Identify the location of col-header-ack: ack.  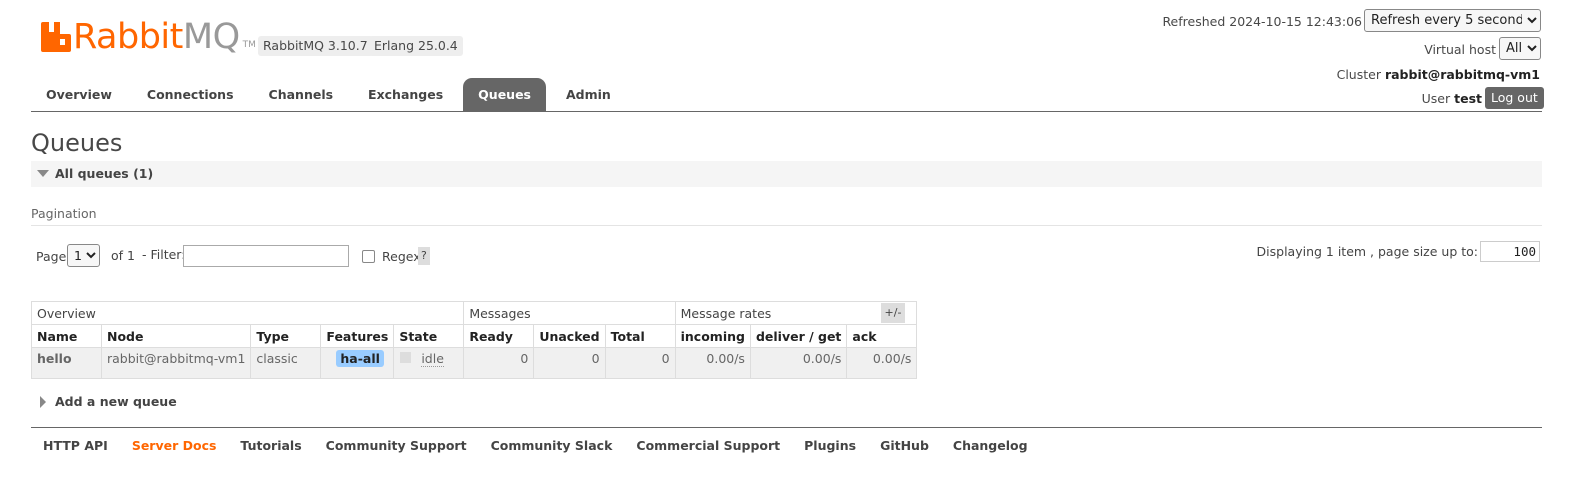
(882, 336).